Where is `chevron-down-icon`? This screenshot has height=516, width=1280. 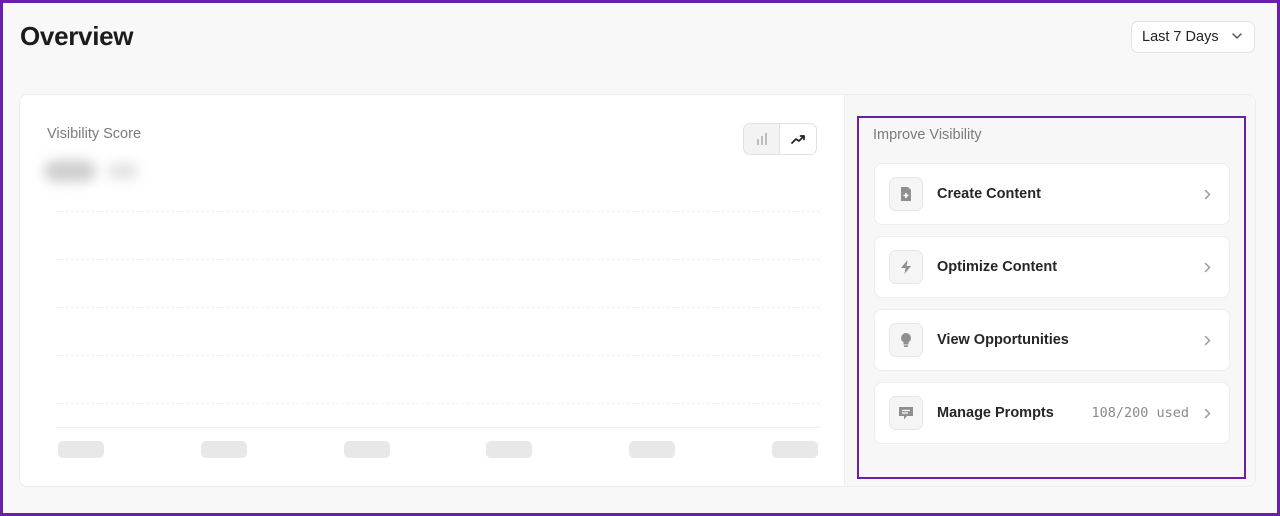
chevron-down-icon is located at coordinates (1237, 36).